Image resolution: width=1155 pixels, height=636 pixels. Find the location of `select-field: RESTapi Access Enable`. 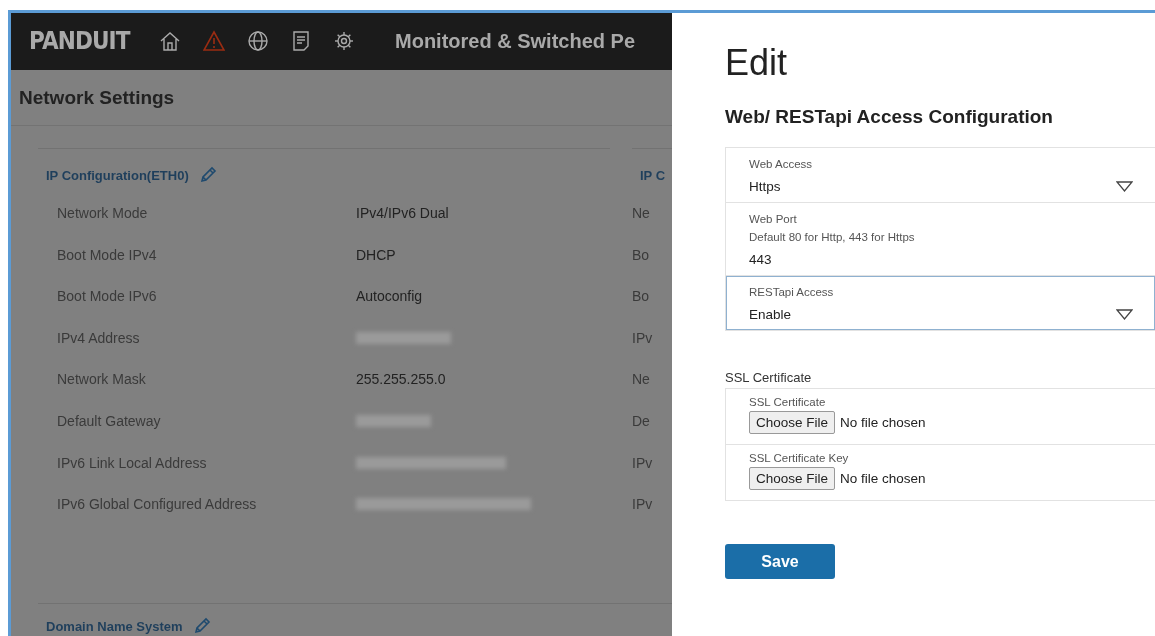

select-field: RESTapi Access Enable is located at coordinates (940, 303).